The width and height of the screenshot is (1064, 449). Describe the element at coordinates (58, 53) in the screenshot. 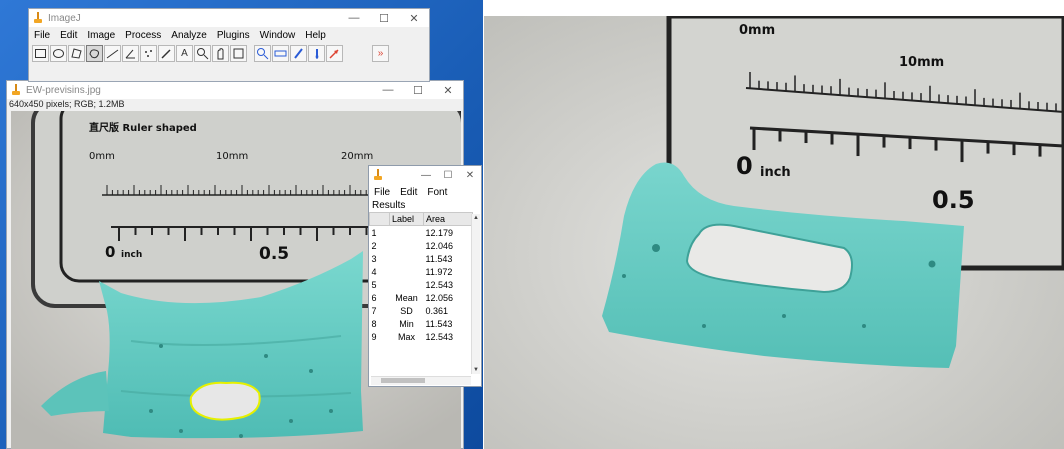

I see `oval-tool-icon` at that location.